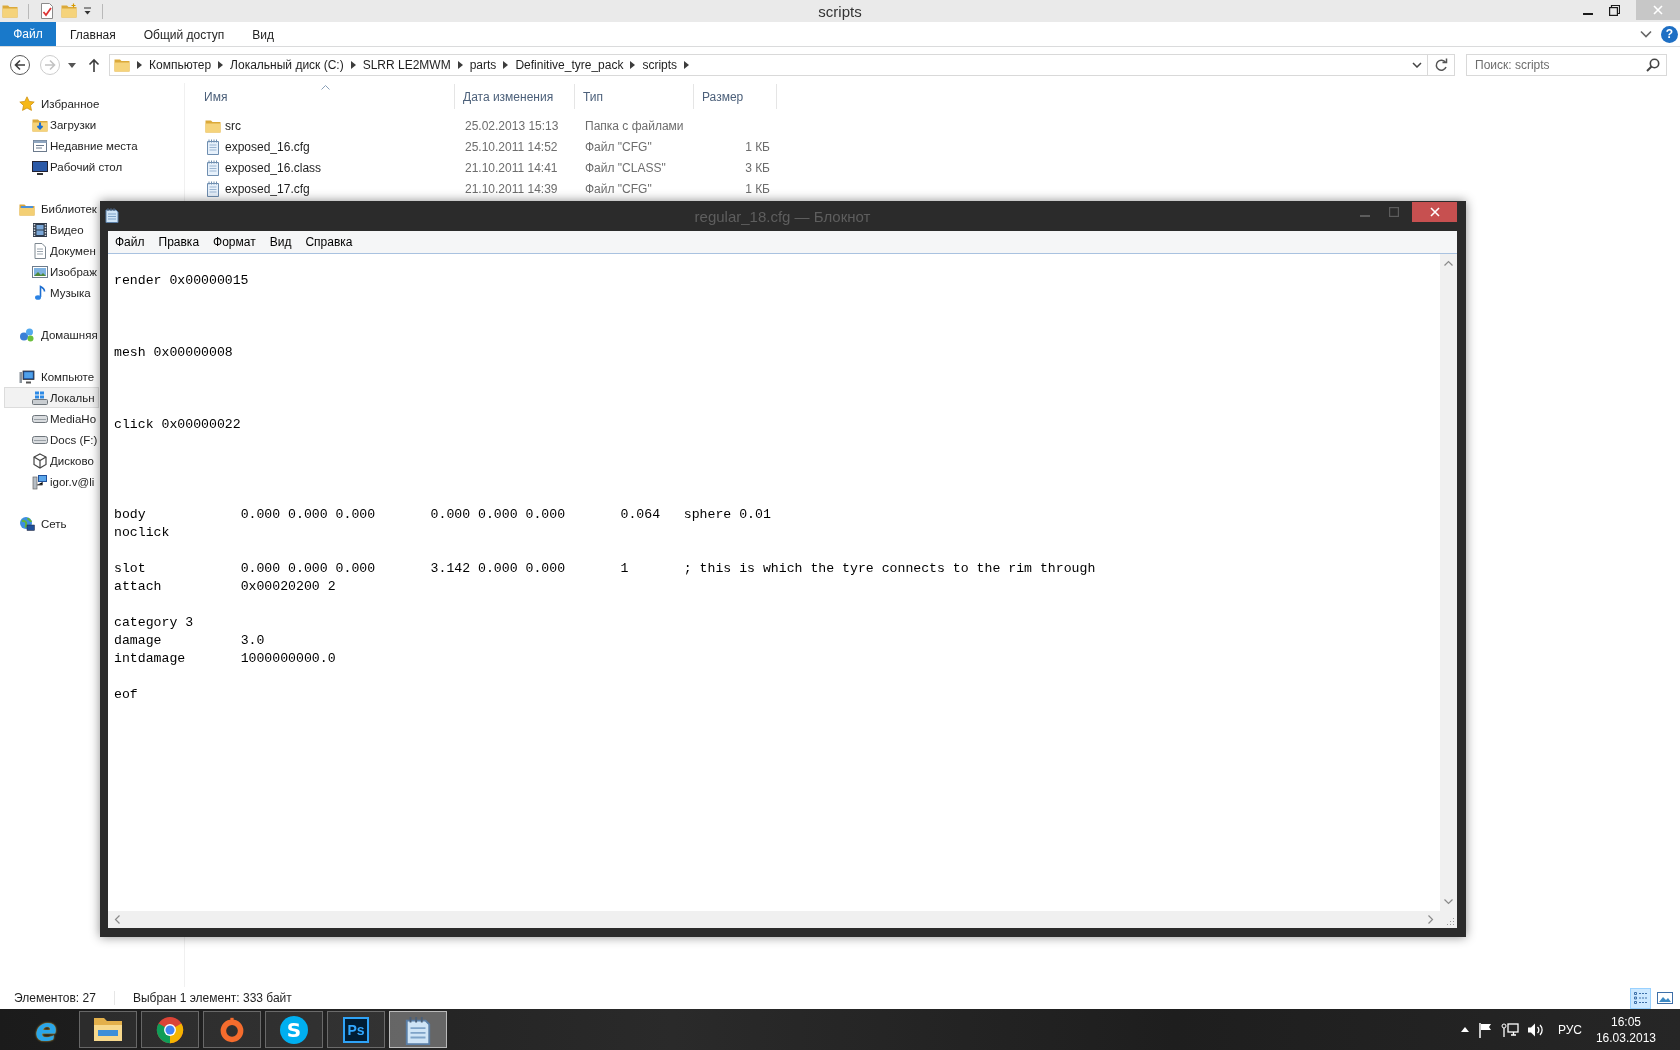  I want to click on flag-icon, so click(1484, 1029).